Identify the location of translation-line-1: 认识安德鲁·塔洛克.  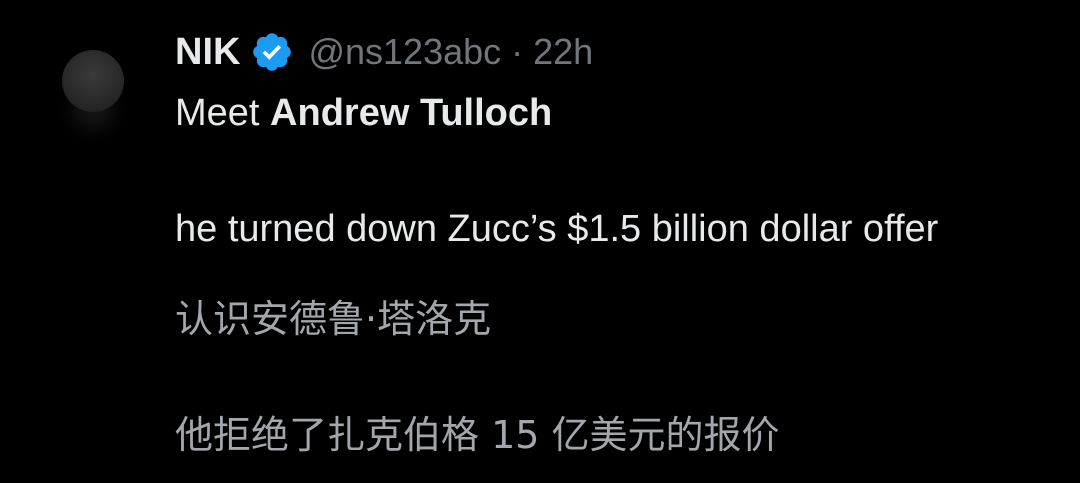
(333, 319).